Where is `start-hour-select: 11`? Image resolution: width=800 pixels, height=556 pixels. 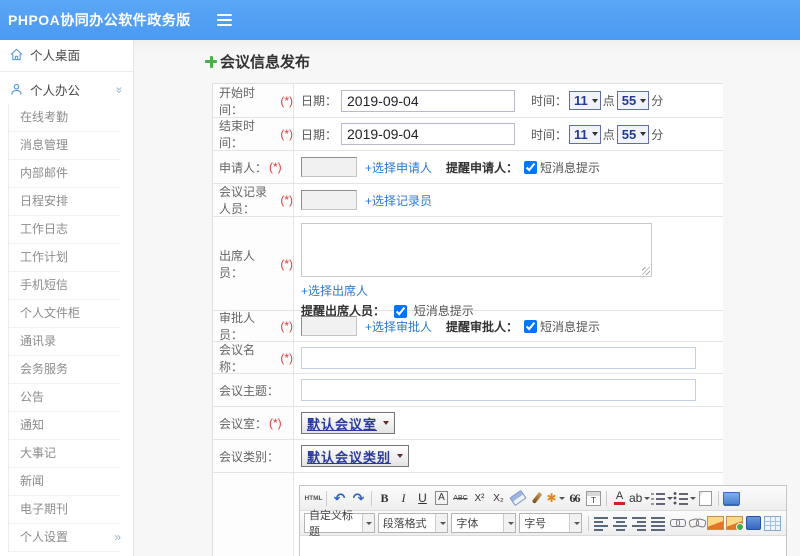
start-hour-select: 11 is located at coordinates (585, 100).